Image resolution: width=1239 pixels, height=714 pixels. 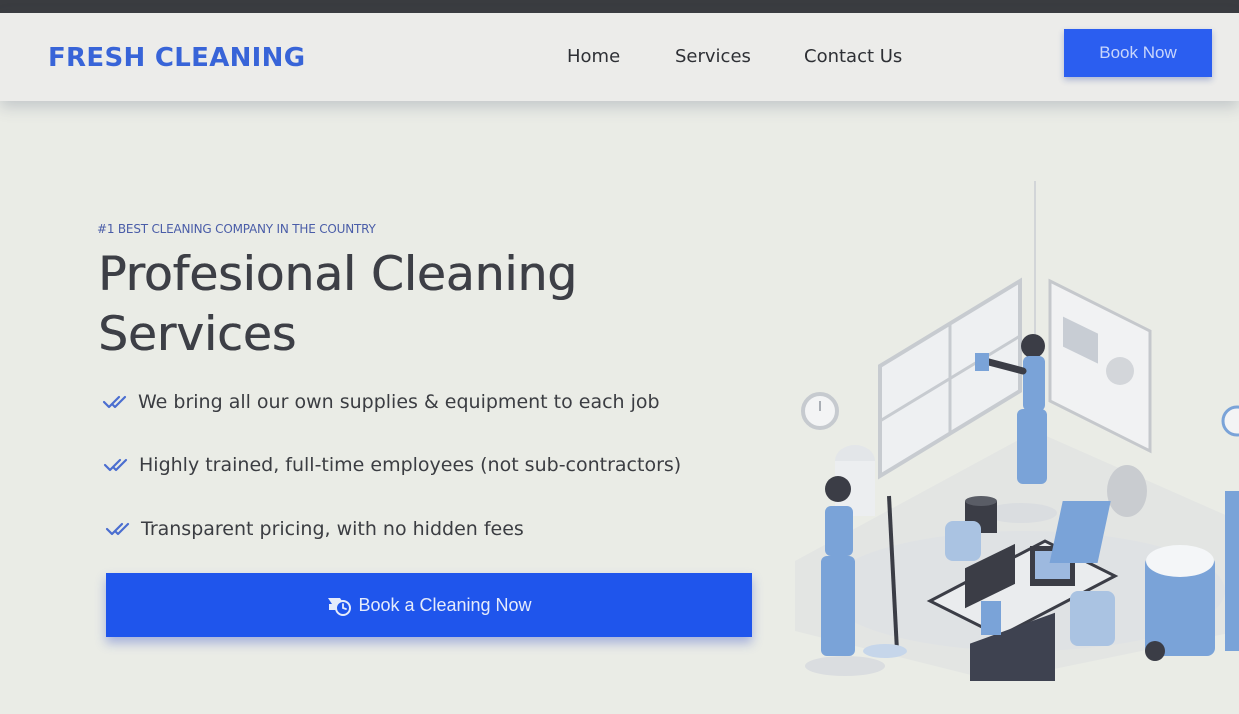 I want to click on book-cleaning-button: Book a Cleaning Now, so click(x=429, y=605).